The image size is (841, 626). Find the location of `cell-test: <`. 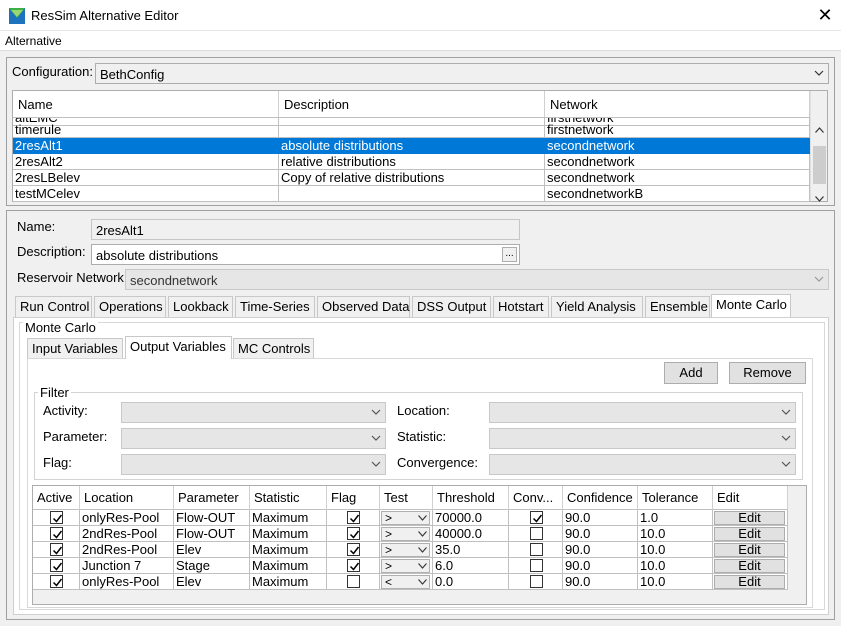

cell-test: < is located at coordinates (406, 582).